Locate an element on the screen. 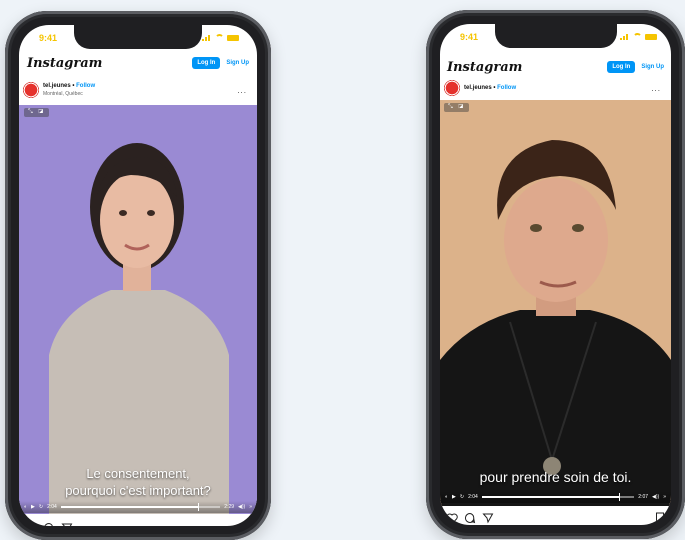  location-label: Montréal, Québec is located at coordinates (69, 94).